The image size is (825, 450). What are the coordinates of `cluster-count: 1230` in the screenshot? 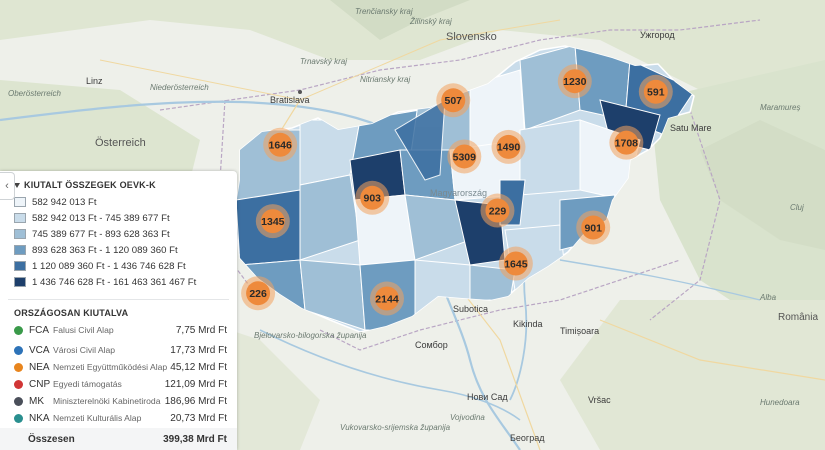 It's located at (575, 82).